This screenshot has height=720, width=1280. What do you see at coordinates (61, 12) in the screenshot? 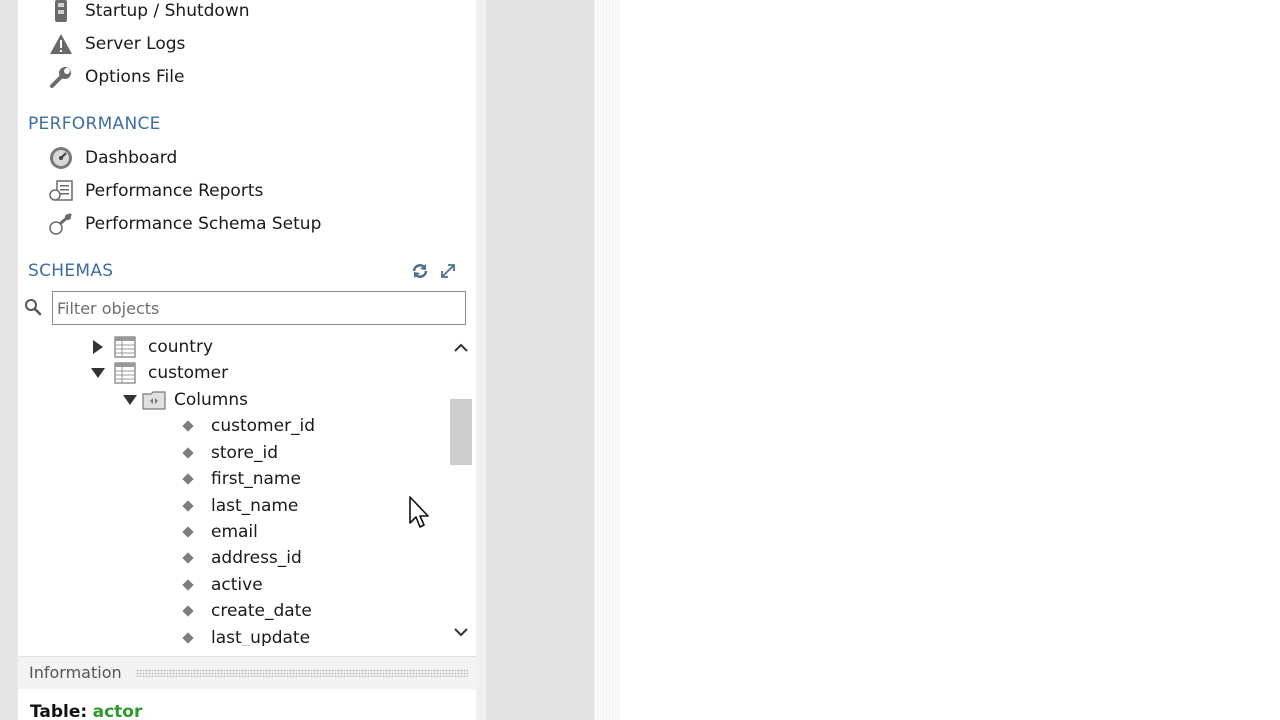
I see `startup-shutdown-icon` at bounding box center [61, 12].